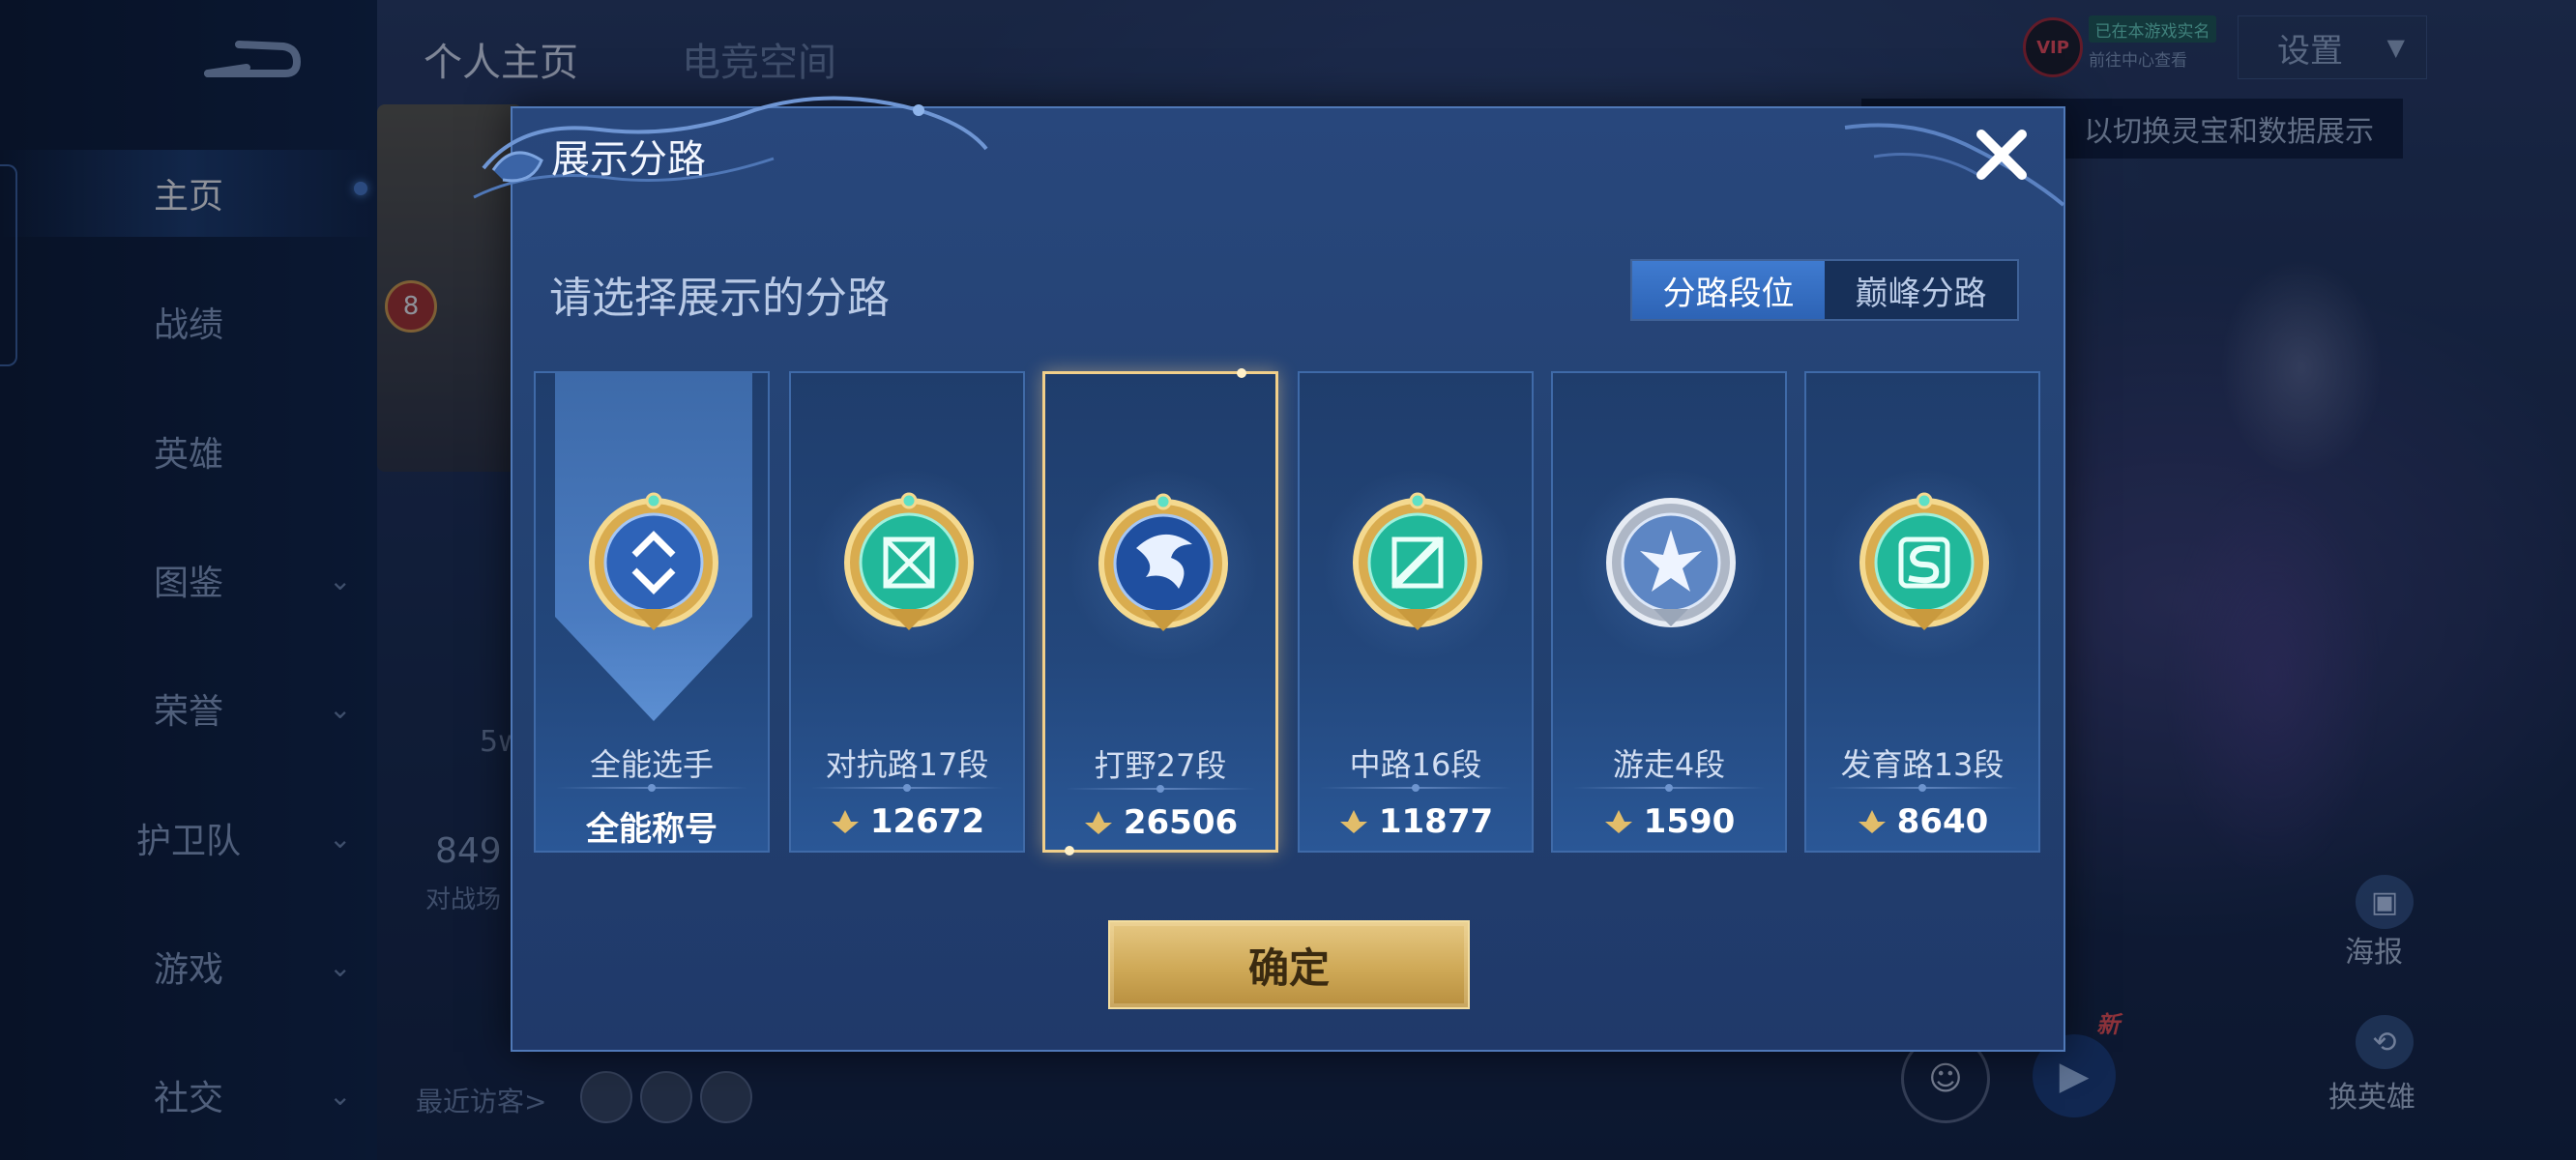 The image size is (2576, 1160). I want to click on lane-card-jungle: 打野27段 26506, so click(1160, 612).